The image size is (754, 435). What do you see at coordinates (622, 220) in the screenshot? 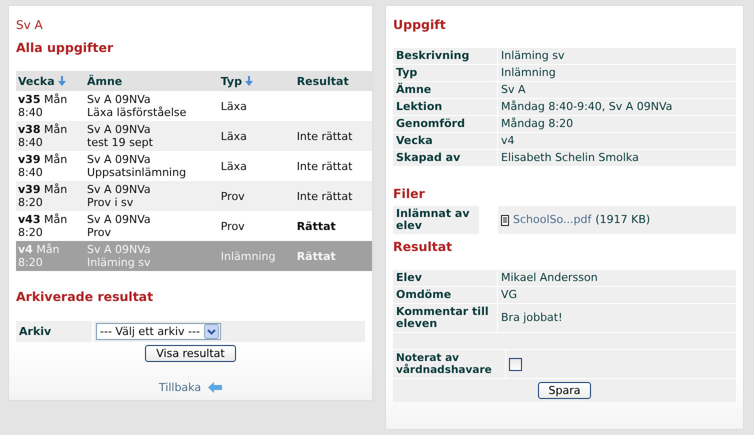
I see `file-size: (1917 KB)` at bounding box center [622, 220].